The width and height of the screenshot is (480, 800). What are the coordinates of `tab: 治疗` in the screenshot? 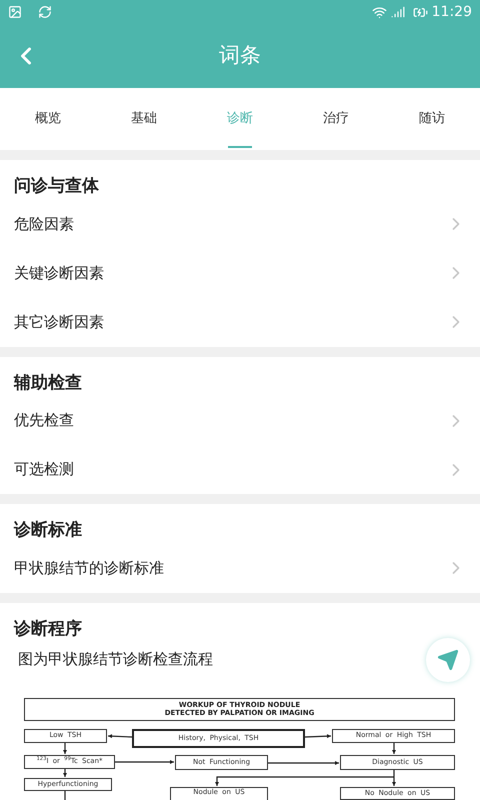 It's located at (336, 119).